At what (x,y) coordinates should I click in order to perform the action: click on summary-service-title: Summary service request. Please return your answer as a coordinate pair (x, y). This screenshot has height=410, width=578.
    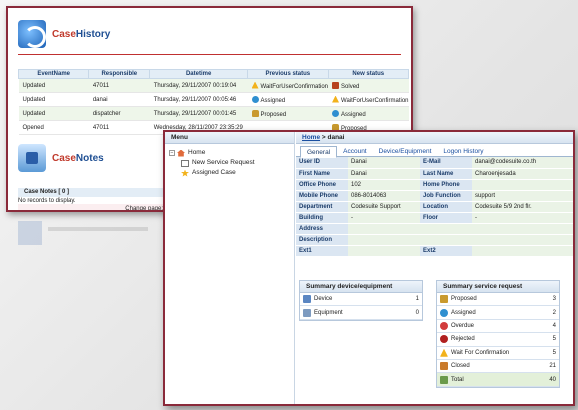
    Looking at the image, I should click on (498, 287).